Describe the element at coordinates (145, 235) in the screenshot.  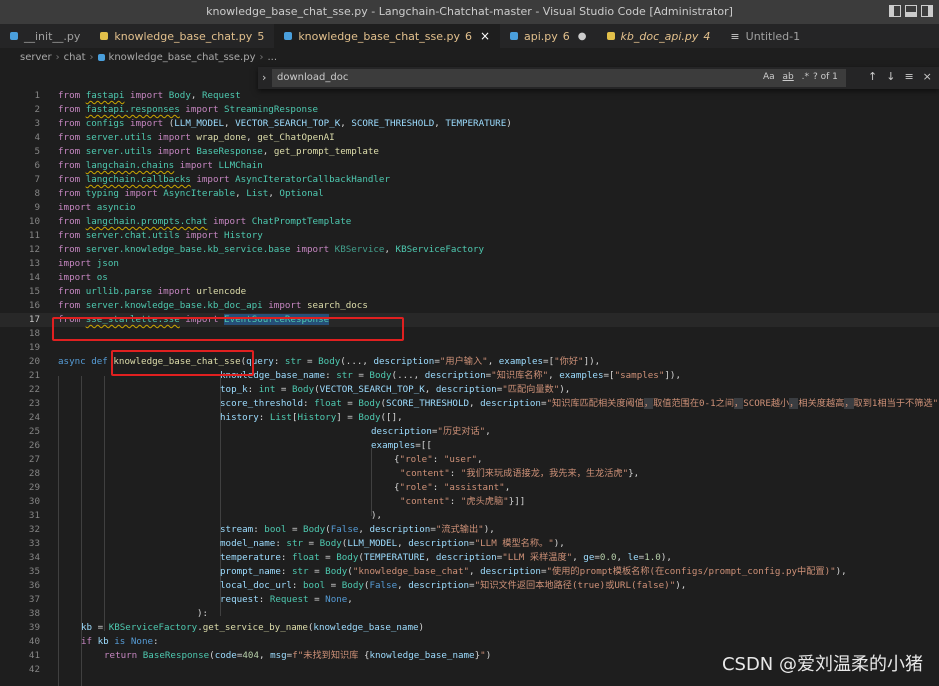
I see `code-line: 11 from server.chat.utils import History` at that location.